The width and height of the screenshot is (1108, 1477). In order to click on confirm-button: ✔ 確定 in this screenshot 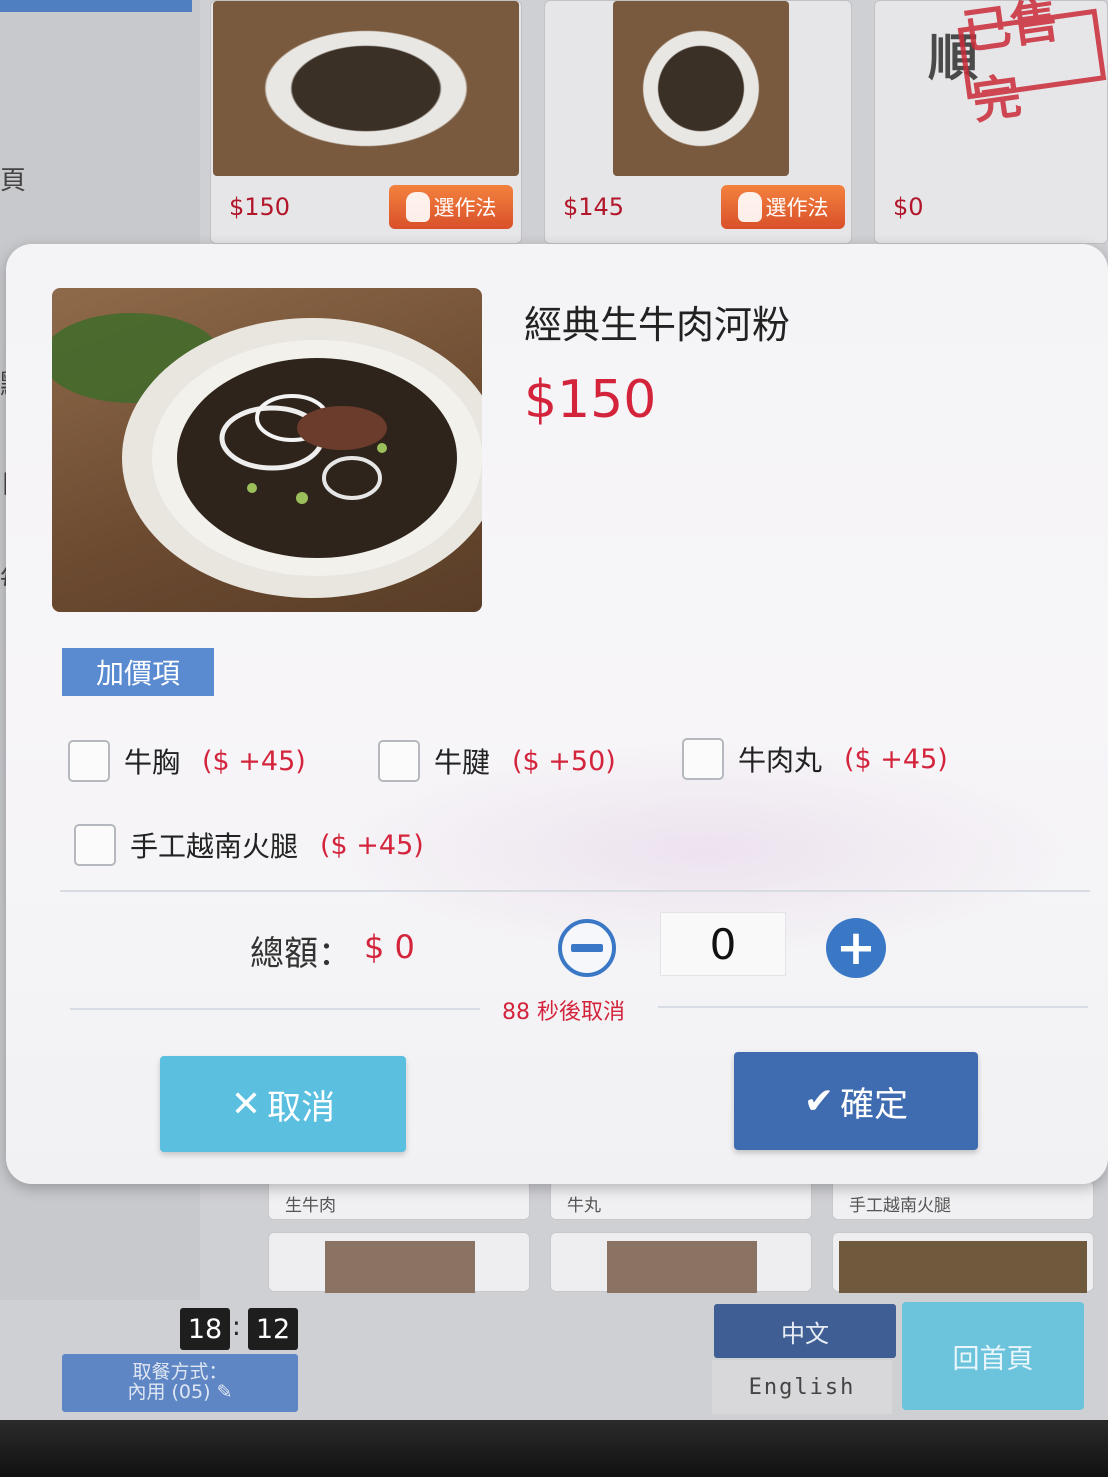, I will do `click(856, 1101)`.